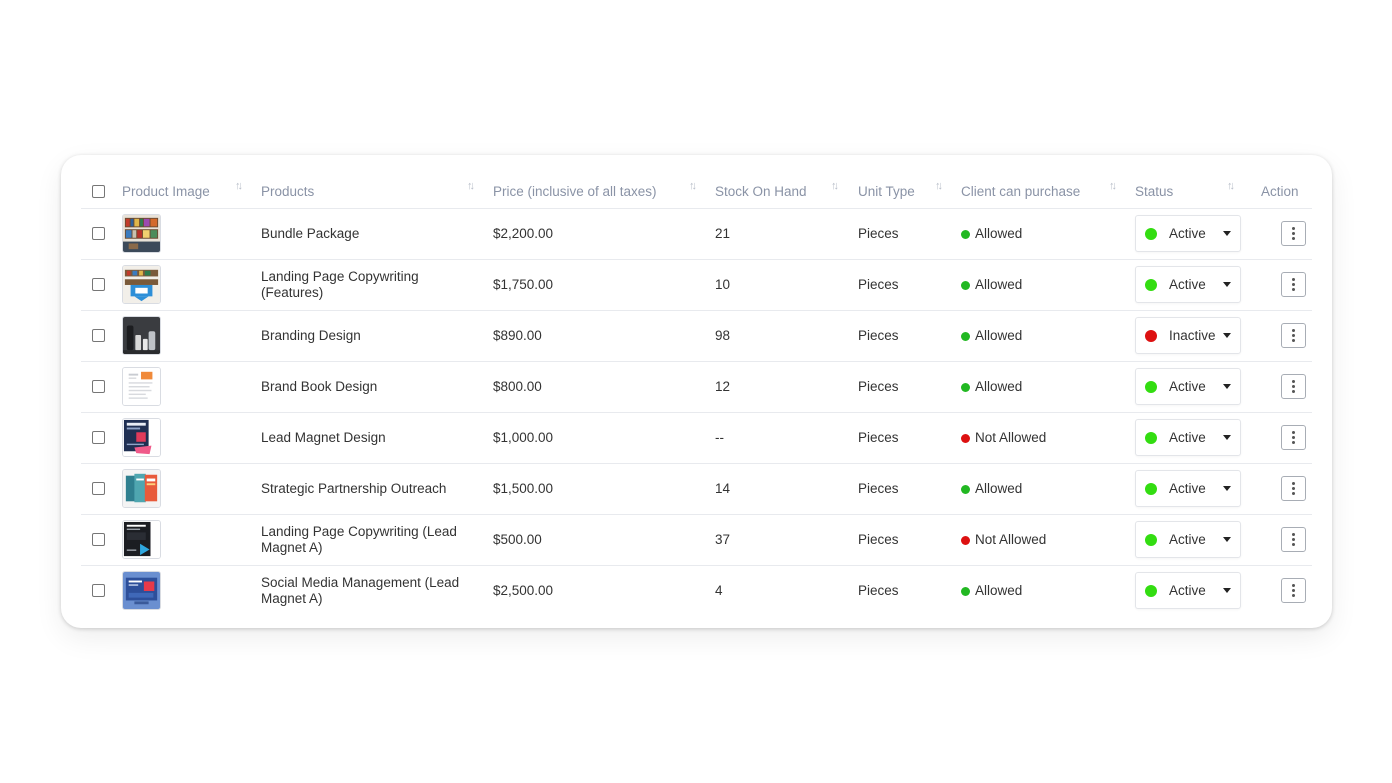  I want to click on column-action: Action, so click(1286, 191).